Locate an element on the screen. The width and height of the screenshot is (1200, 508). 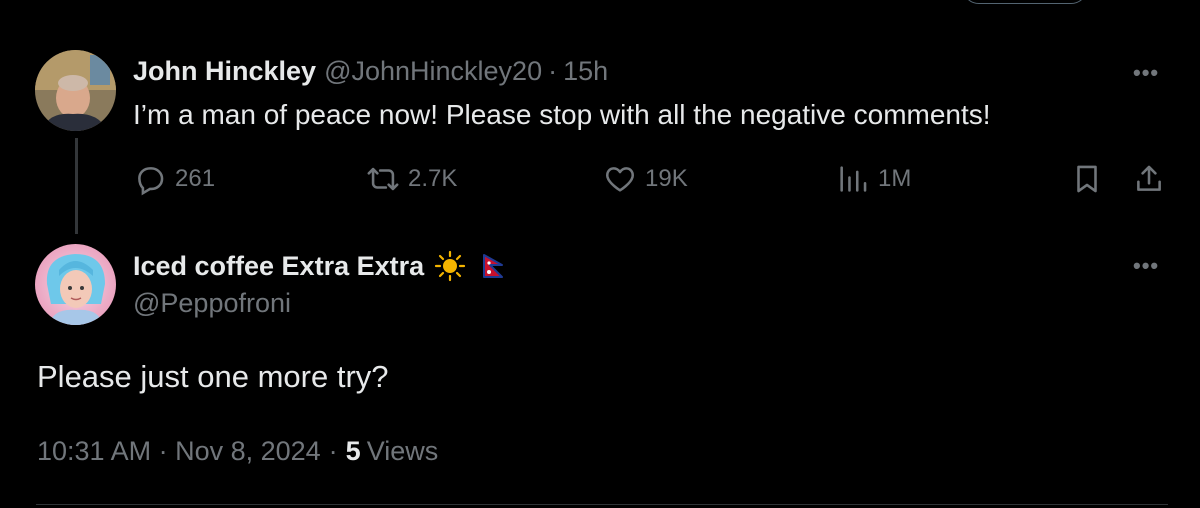
reply-text: Please just one more try? is located at coordinates (213, 376).